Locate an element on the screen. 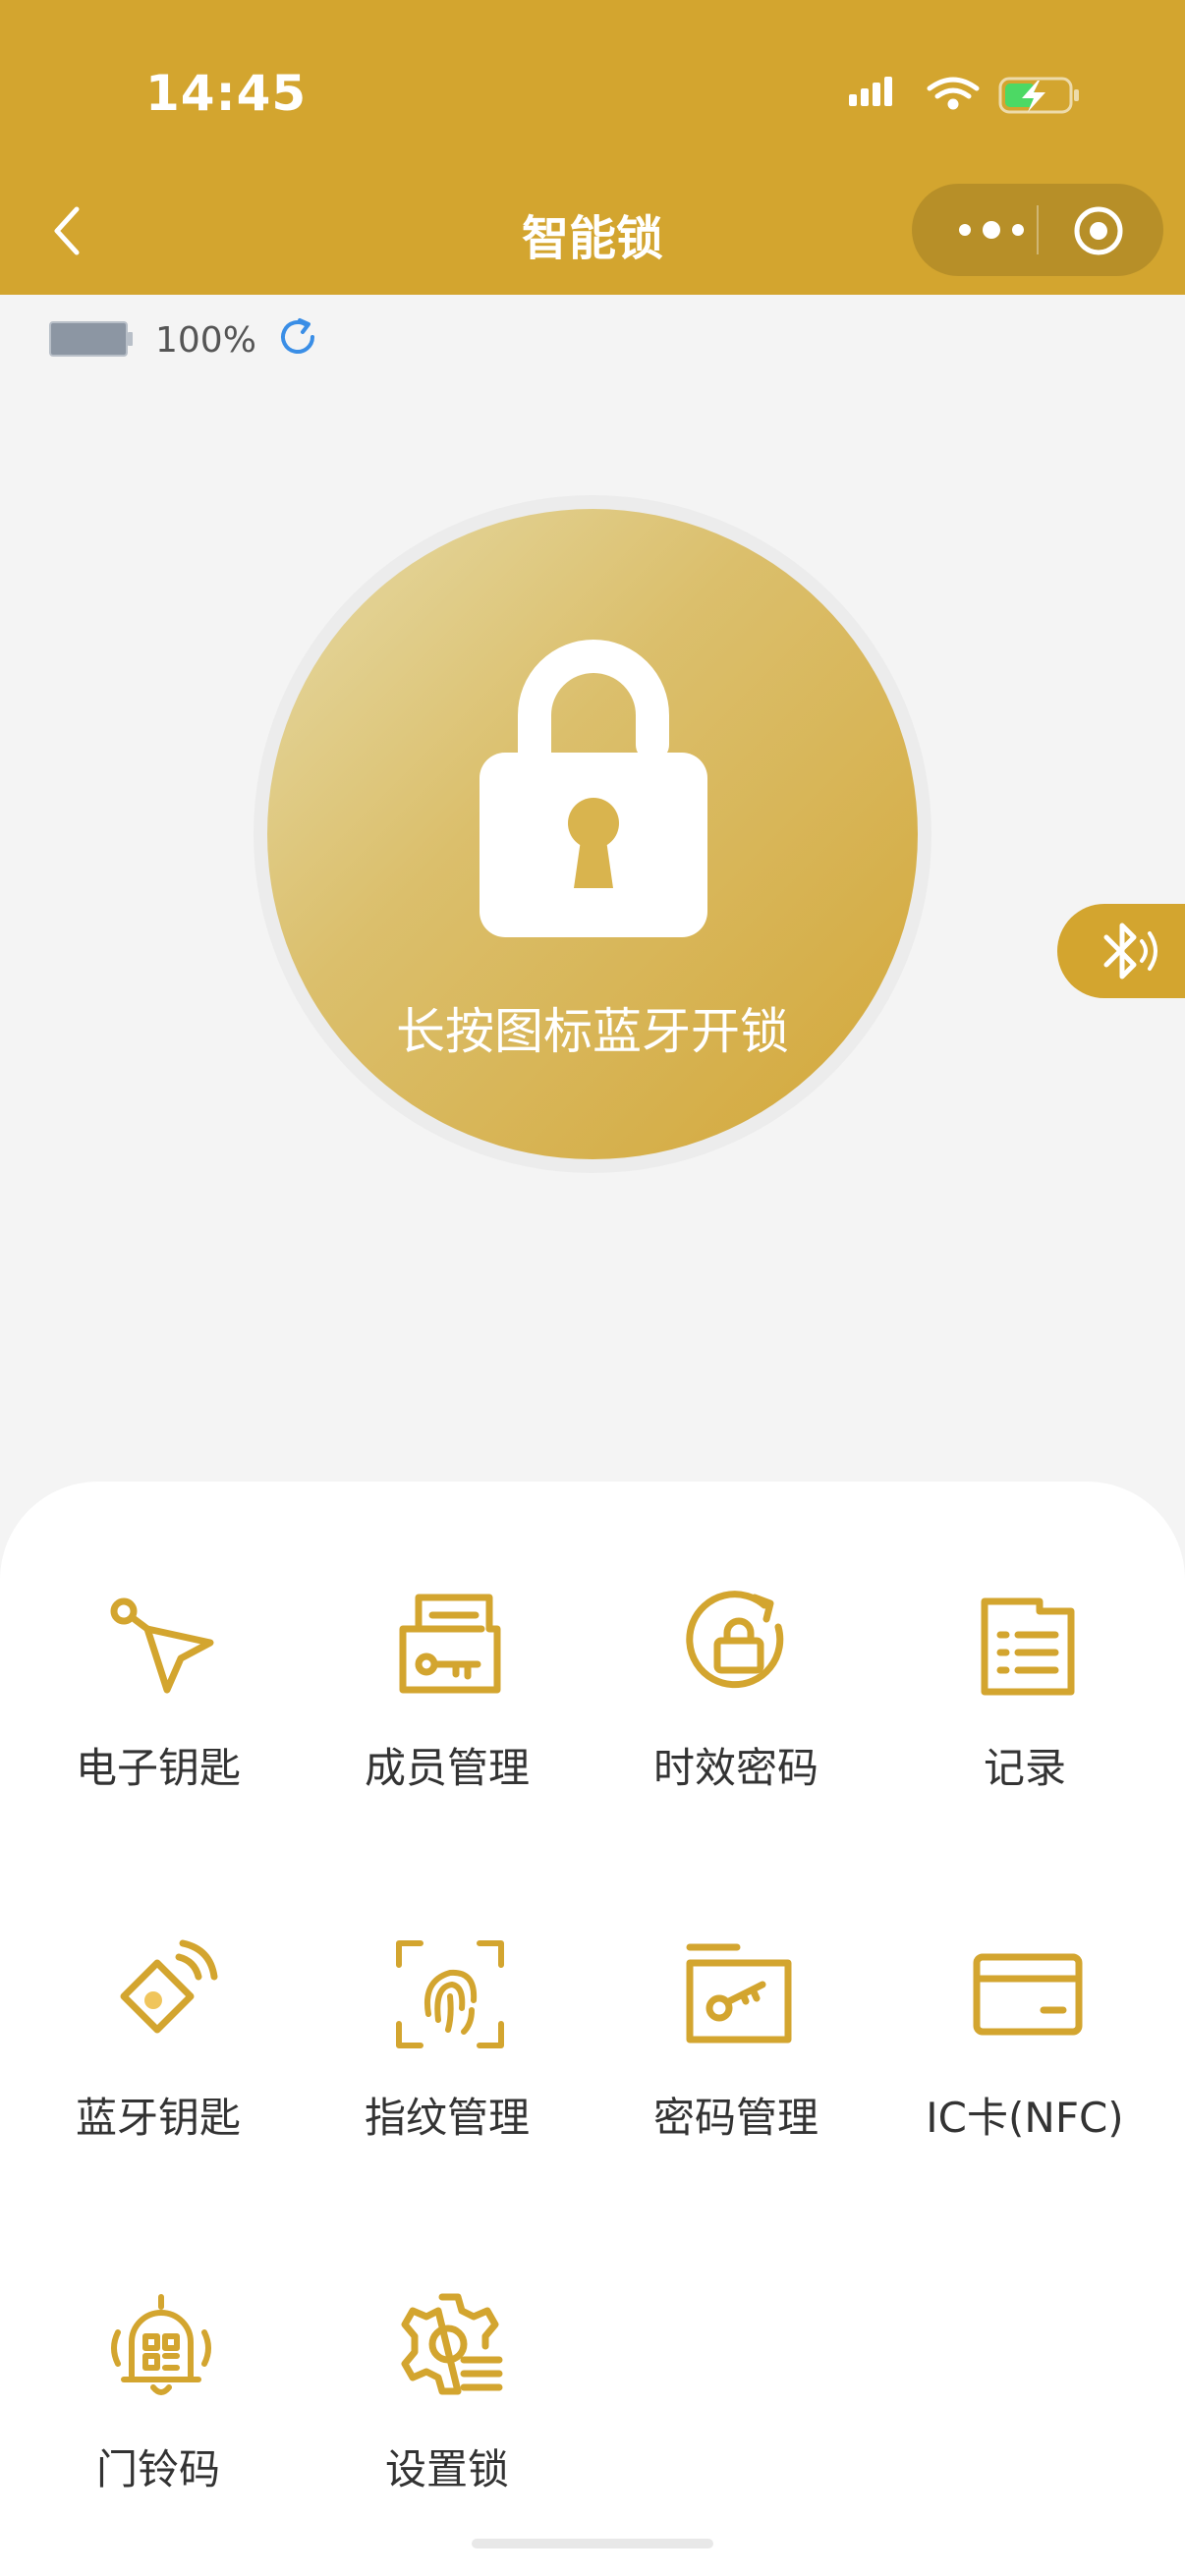 The image size is (1185, 2576). refresh-icon is located at coordinates (297, 337).